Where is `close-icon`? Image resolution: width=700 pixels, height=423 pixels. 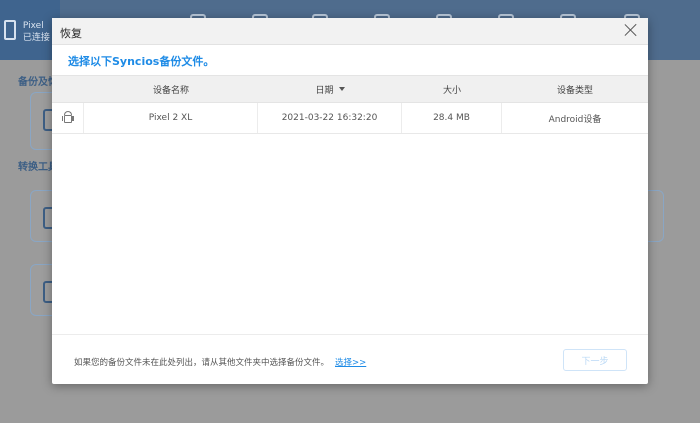
close-icon is located at coordinates (631, 30).